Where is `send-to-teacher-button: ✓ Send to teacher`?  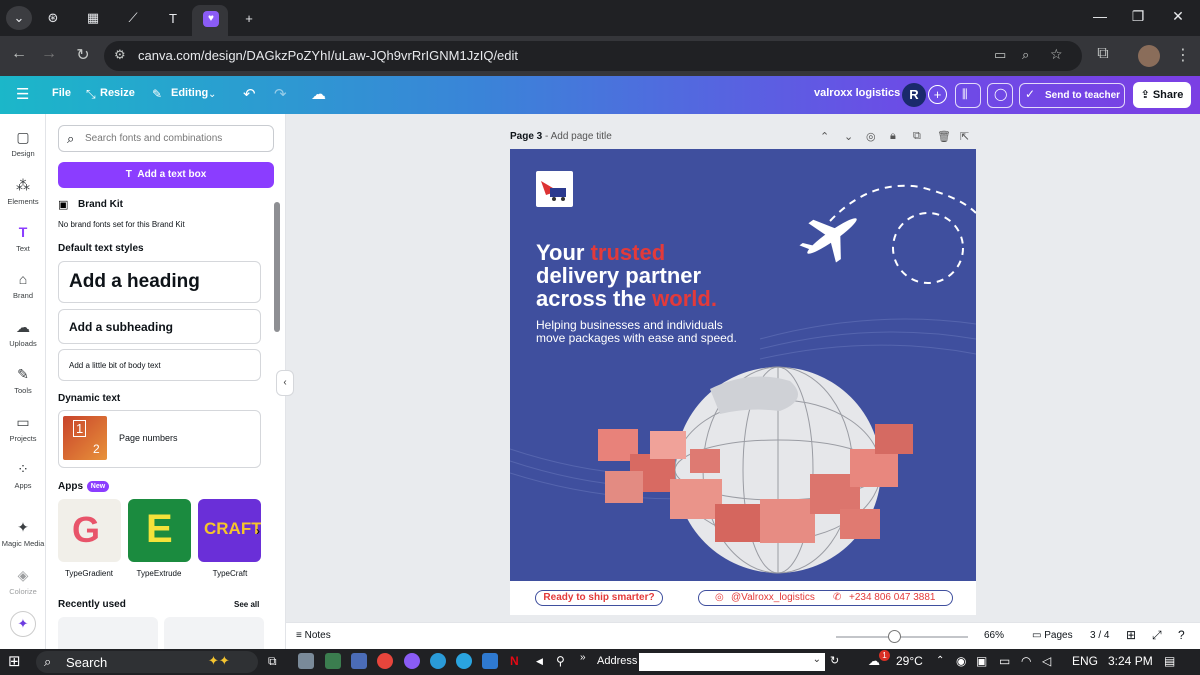
send-to-teacher-button: ✓ Send to teacher is located at coordinates (1072, 95).